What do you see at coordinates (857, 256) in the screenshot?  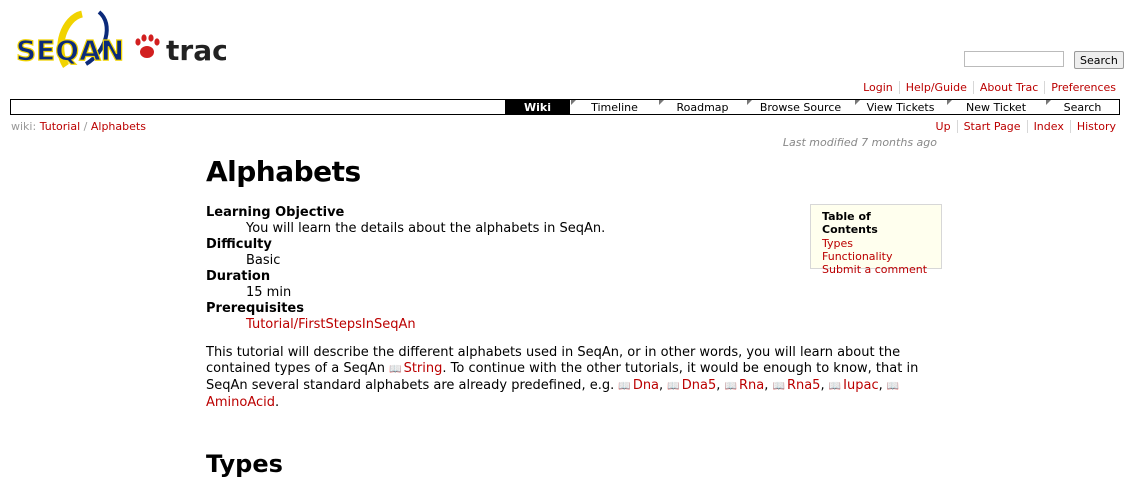 I see `toc-item-functionality: Functionality` at bounding box center [857, 256].